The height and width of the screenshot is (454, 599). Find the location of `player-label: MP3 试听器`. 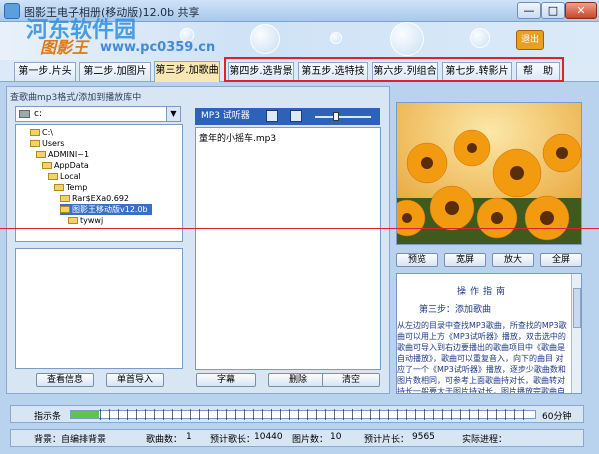

player-label: MP3 试听器 is located at coordinates (225, 116).